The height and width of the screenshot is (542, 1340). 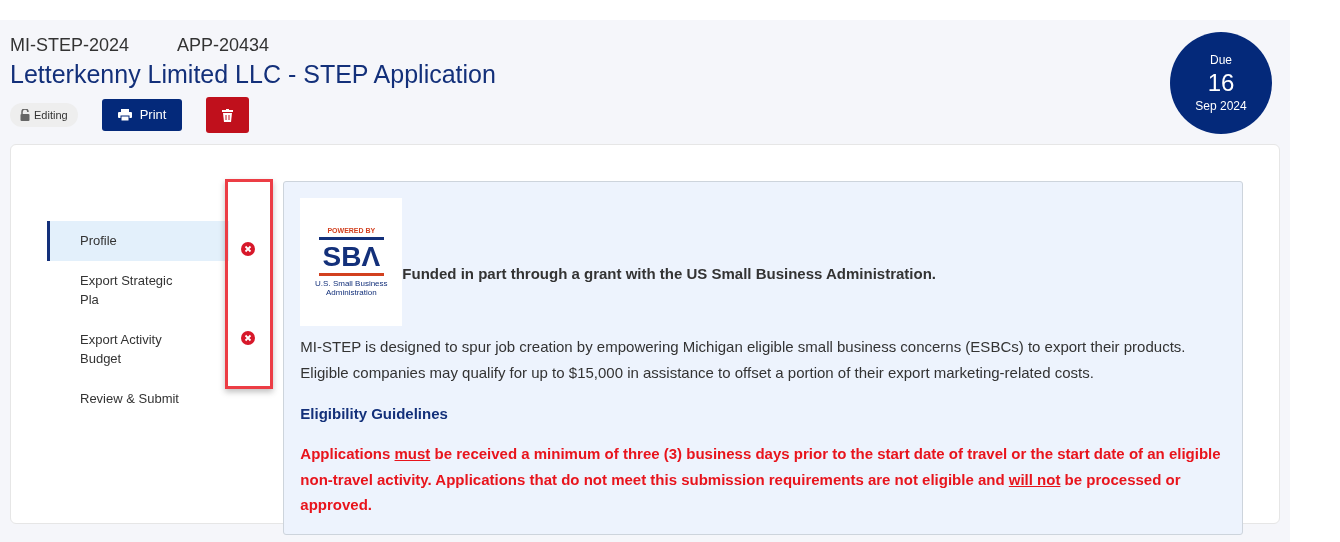 What do you see at coordinates (138, 398) in the screenshot?
I see `sidebar-item: Review & Submit` at bounding box center [138, 398].